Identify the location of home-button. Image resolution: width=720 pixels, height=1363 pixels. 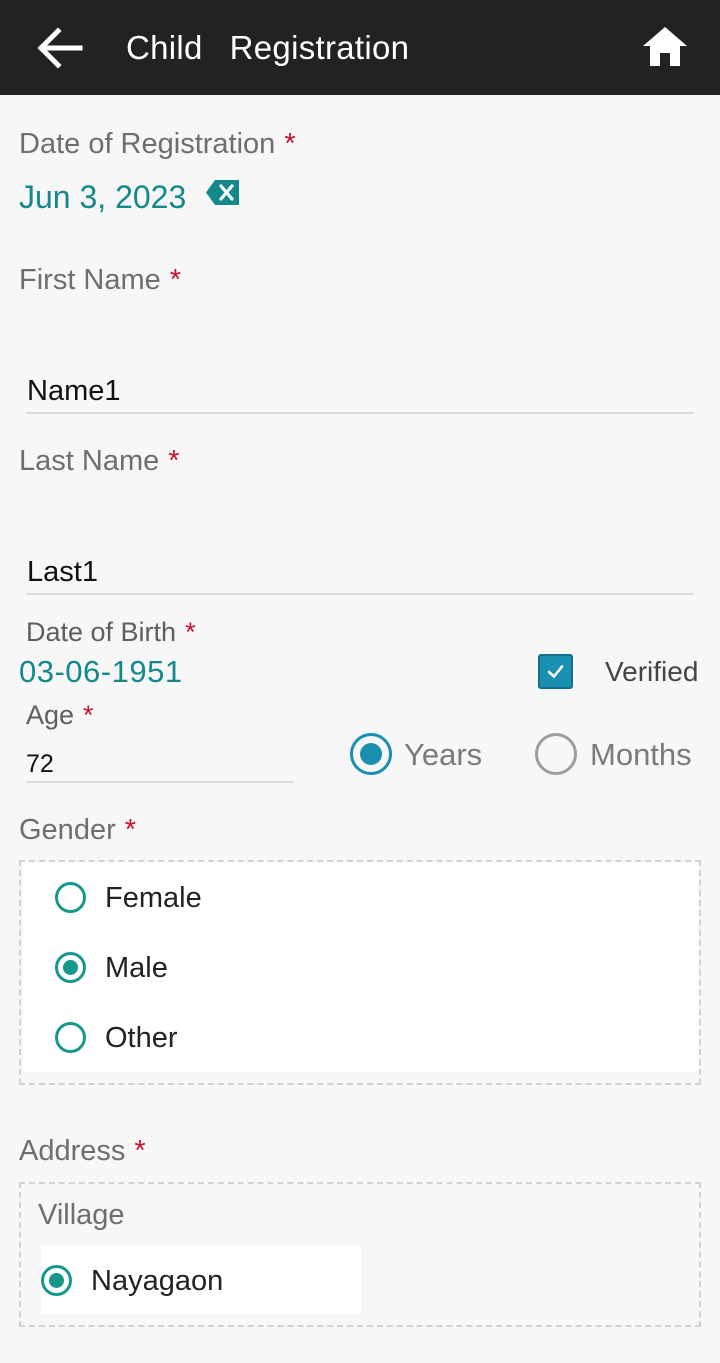
(665, 47).